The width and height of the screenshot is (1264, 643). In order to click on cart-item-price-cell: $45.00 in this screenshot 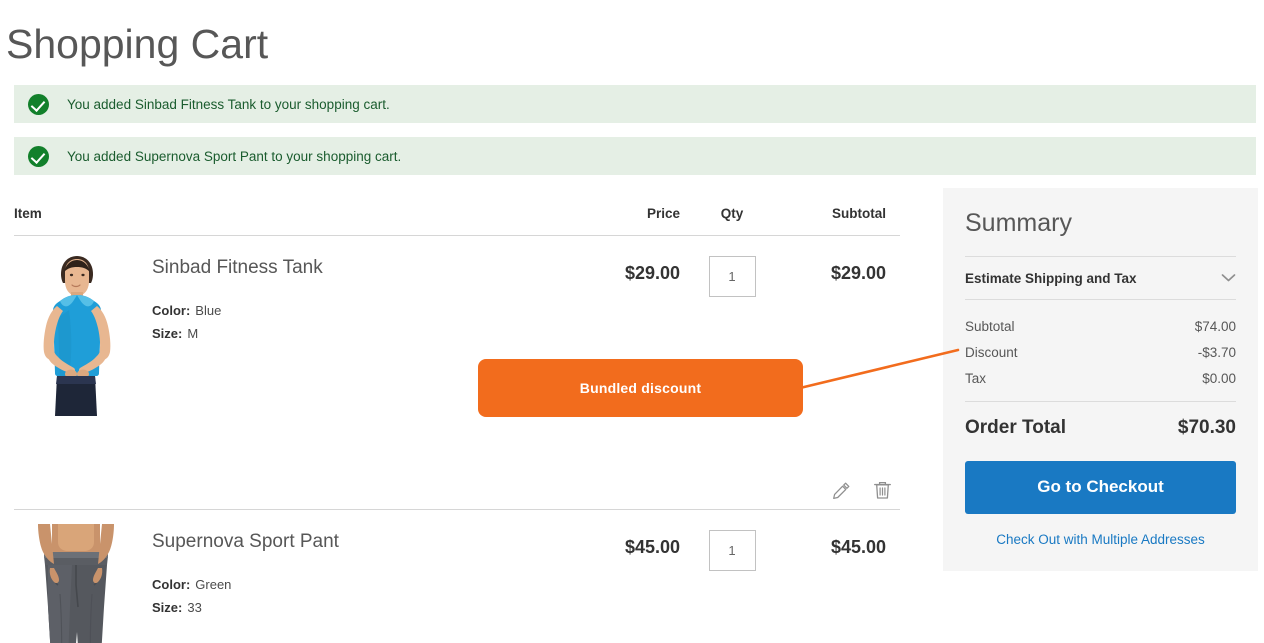, I will do `click(629, 541)`.